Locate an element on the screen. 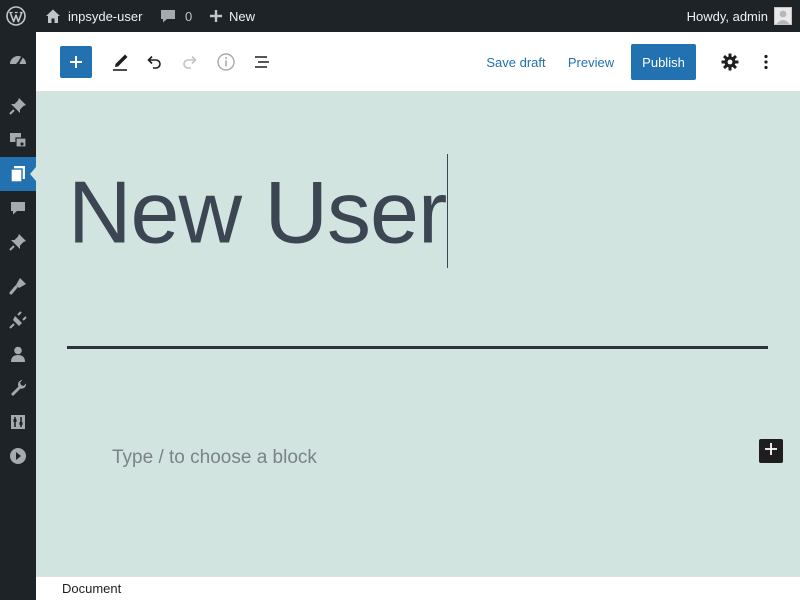 Image resolution: width=800 pixels, height=600 pixels. editor-footer: Document is located at coordinates (418, 588).